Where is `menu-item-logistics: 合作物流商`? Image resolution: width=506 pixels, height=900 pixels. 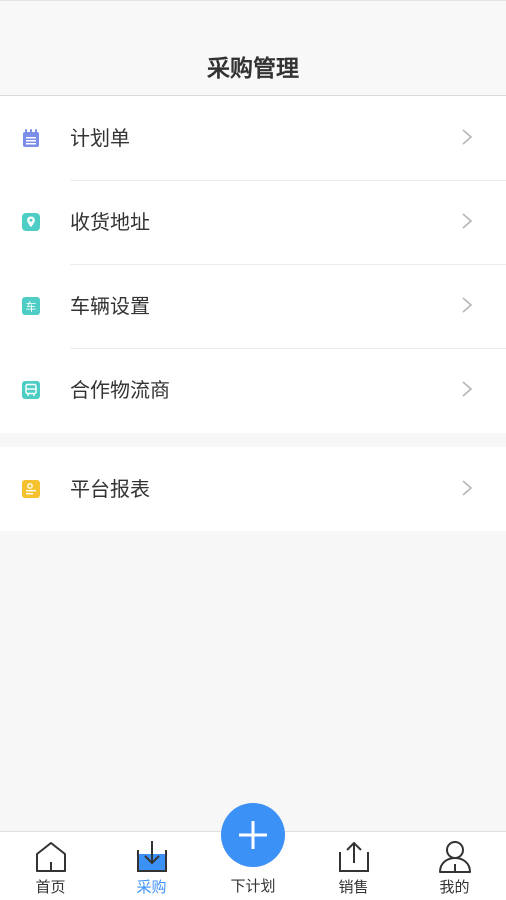
menu-item-logistics: 合作物流商 is located at coordinates (253, 390).